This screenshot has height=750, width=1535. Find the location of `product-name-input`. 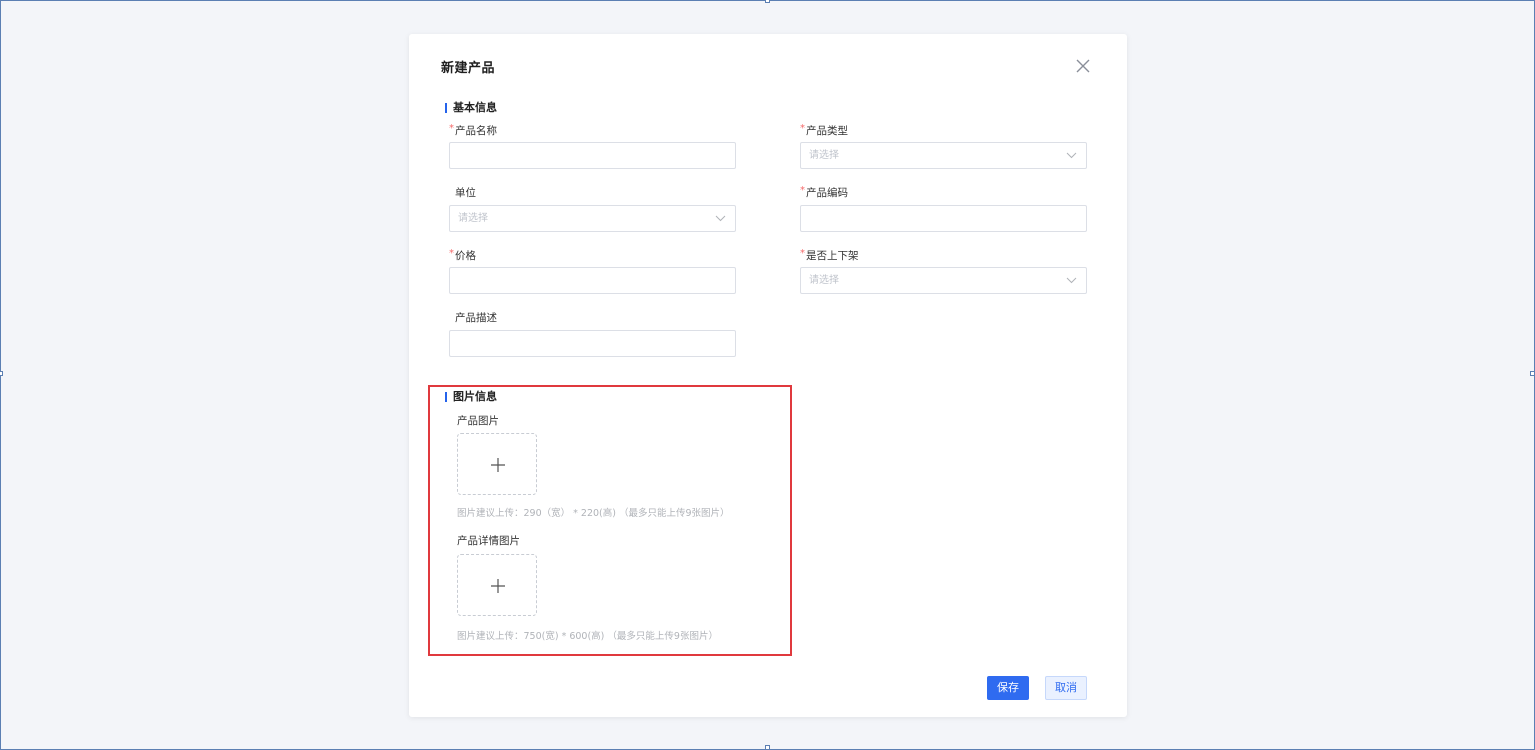

product-name-input is located at coordinates (592, 155).